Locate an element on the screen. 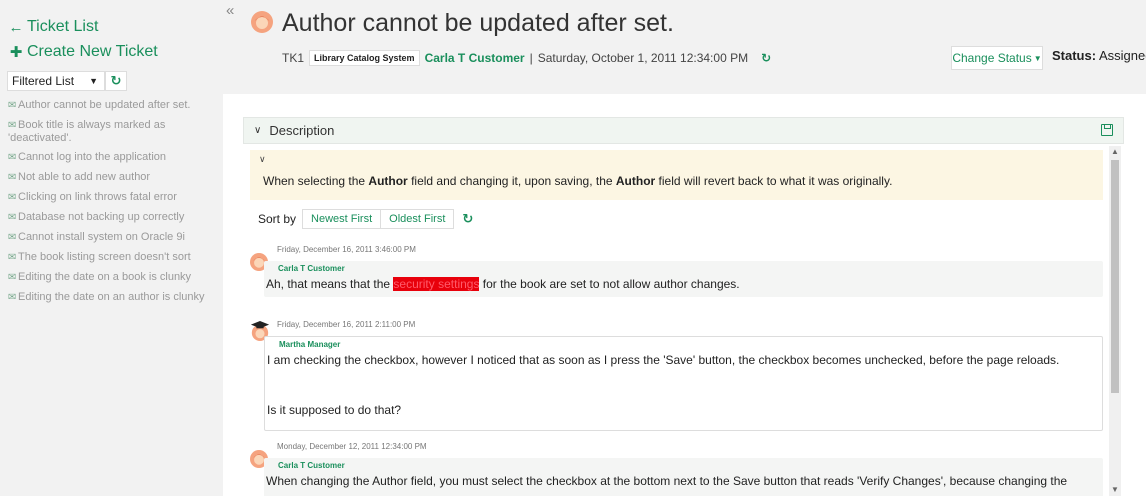  description-section-header: ∨ Description is located at coordinates (683, 130).